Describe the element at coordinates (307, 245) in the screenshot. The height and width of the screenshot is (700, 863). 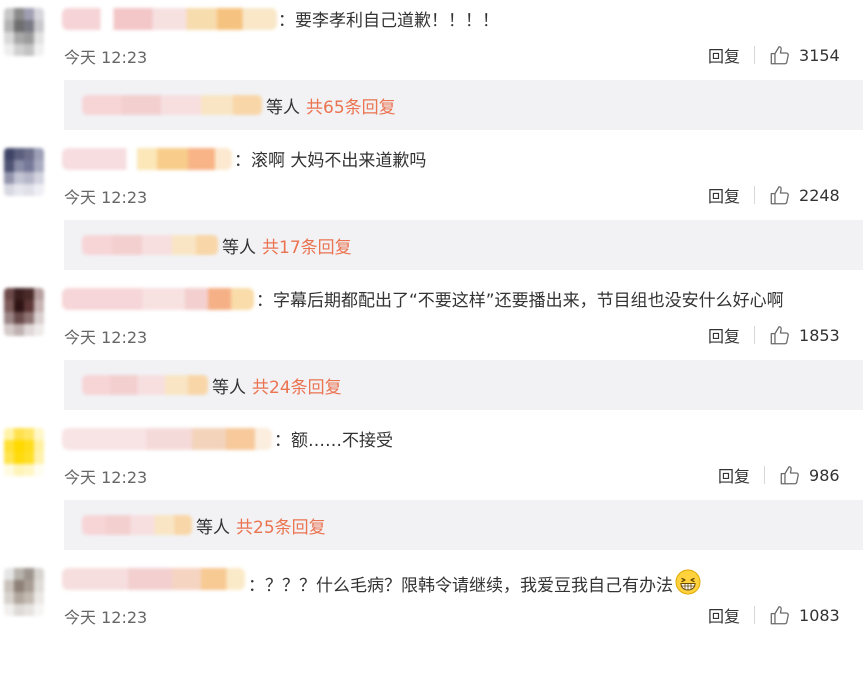
I see `reply-count-link: 共17条回复` at that location.